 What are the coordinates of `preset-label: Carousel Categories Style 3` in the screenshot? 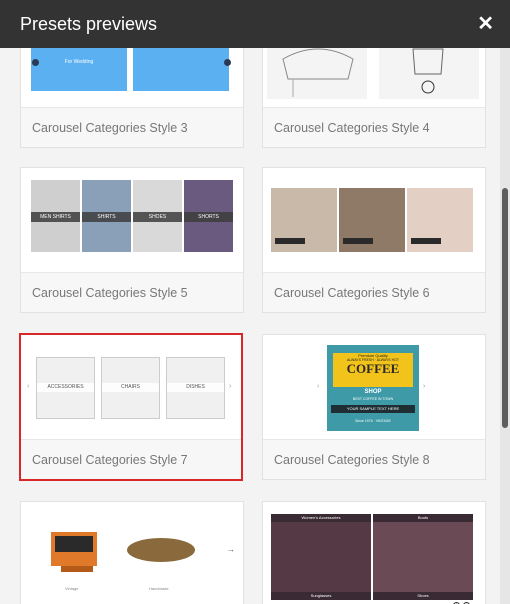 It's located at (132, 127).